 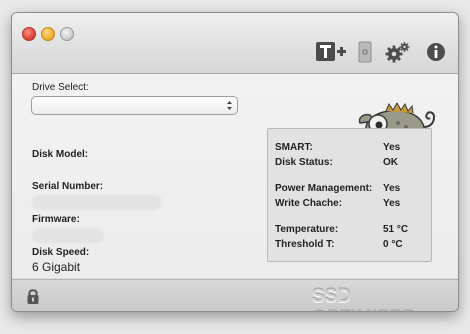 What do you see at coordinates (235, 295) in the screenshot?
I see `bottom-bar: SSD OPTIMIZER` at bounding box center [235, 295].